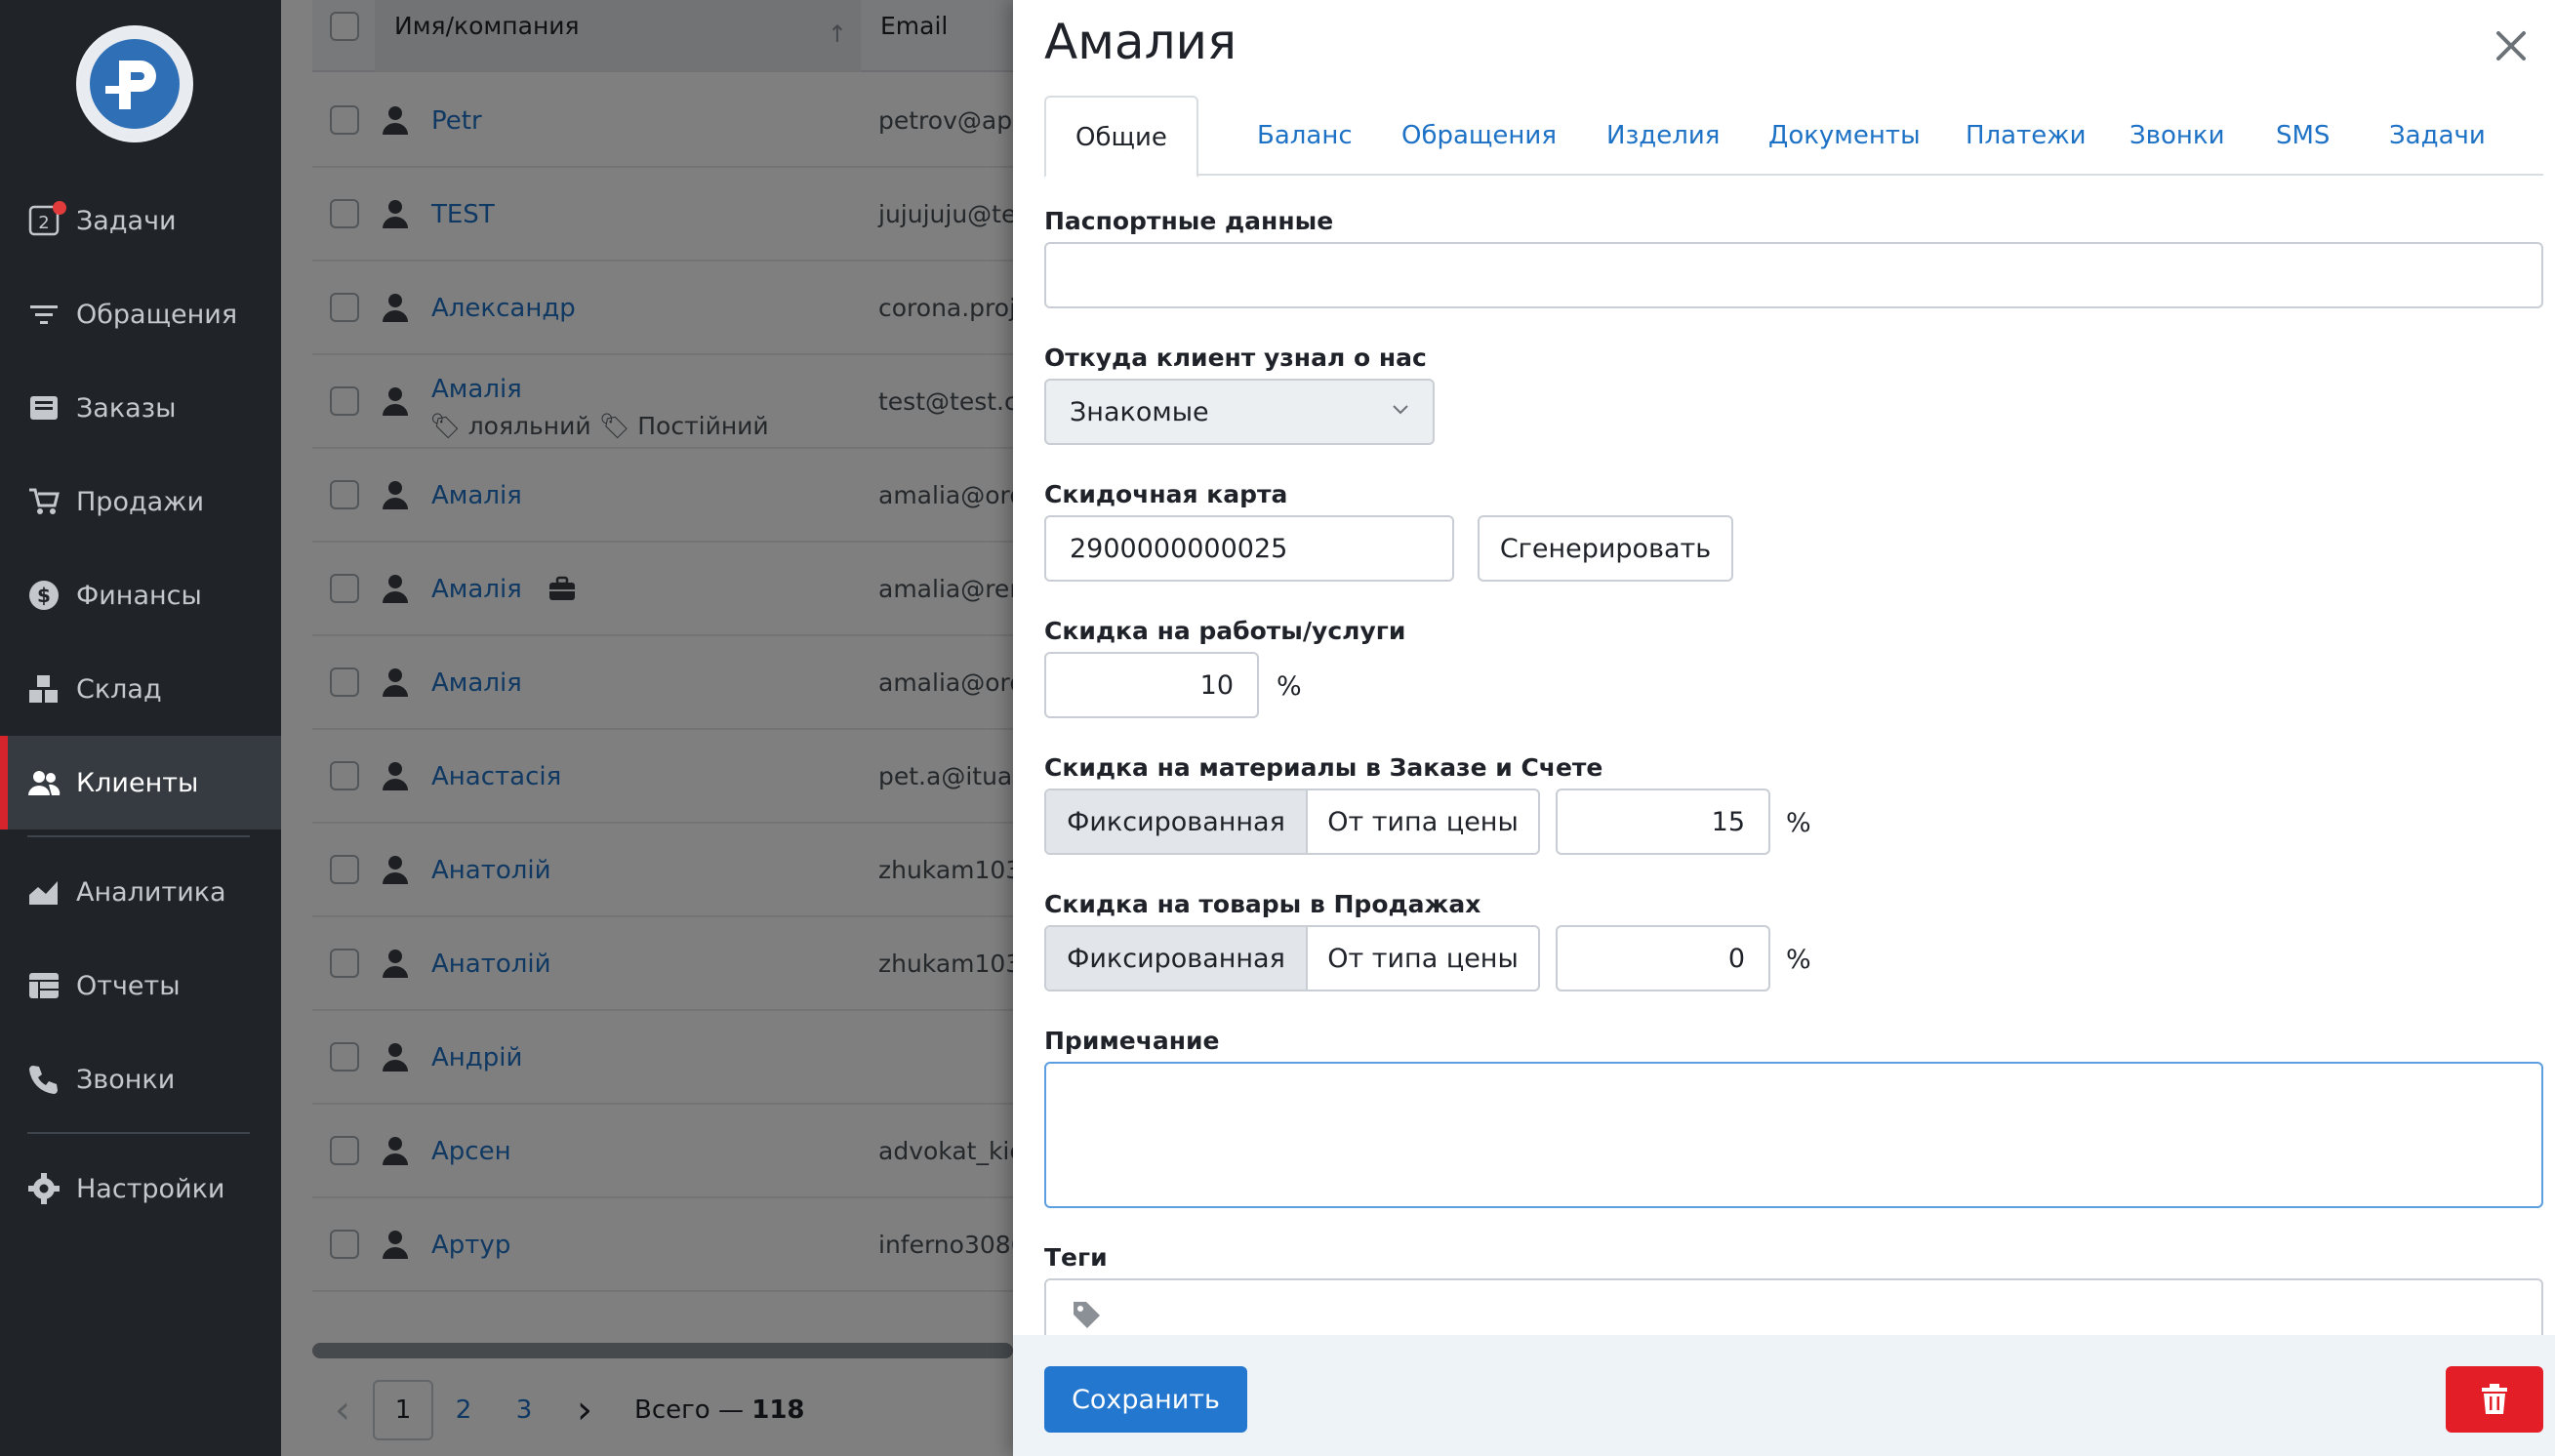 The width and height of the screenshot is (2555, 1456). What do you see at coordinates (1225, 631) in the screenshot?
I see `discount-services-label: Скидка на работы/услуги` at bounding box center [1225, 631].